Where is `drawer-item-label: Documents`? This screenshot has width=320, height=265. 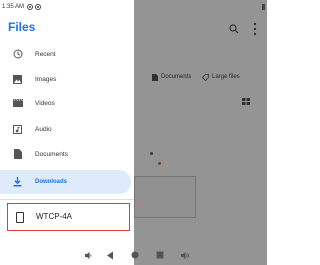
drawer-item-label: Documents is located at coordinates (51, 154).